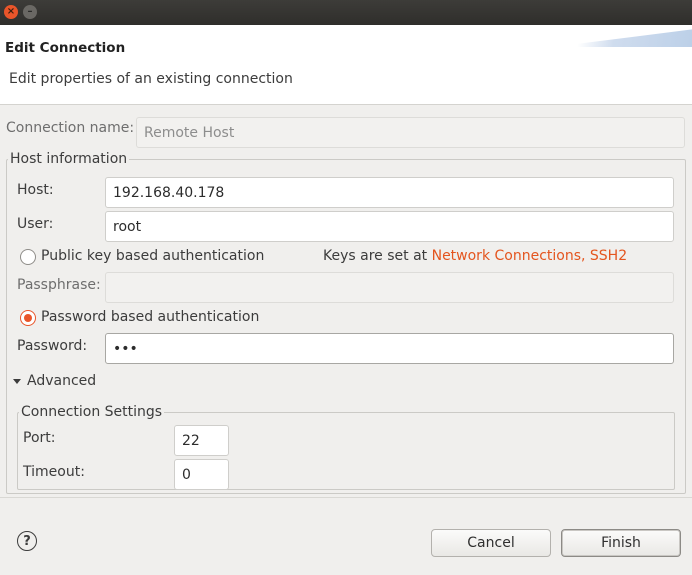 This screenshot has width=692, height=575. I want to click on user-input: root, so click(389, 226).